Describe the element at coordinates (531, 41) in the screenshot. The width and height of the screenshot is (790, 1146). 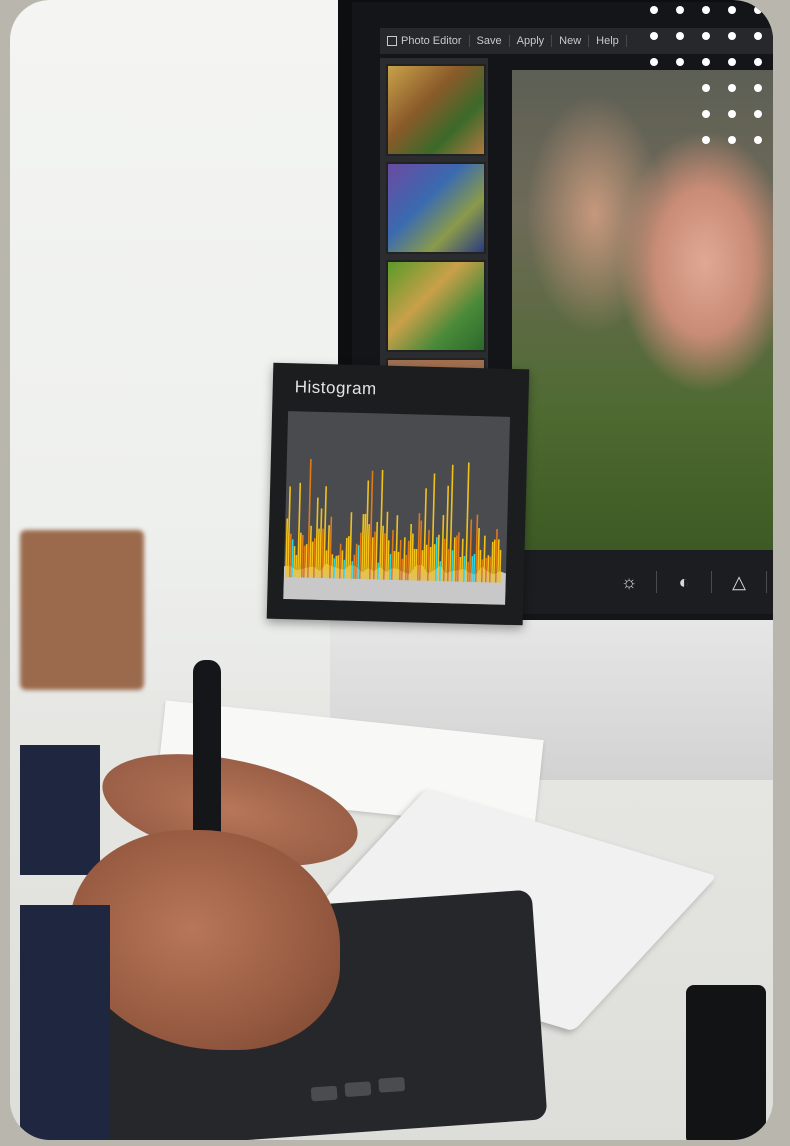
I see `menu-apply: Apply` at that location.